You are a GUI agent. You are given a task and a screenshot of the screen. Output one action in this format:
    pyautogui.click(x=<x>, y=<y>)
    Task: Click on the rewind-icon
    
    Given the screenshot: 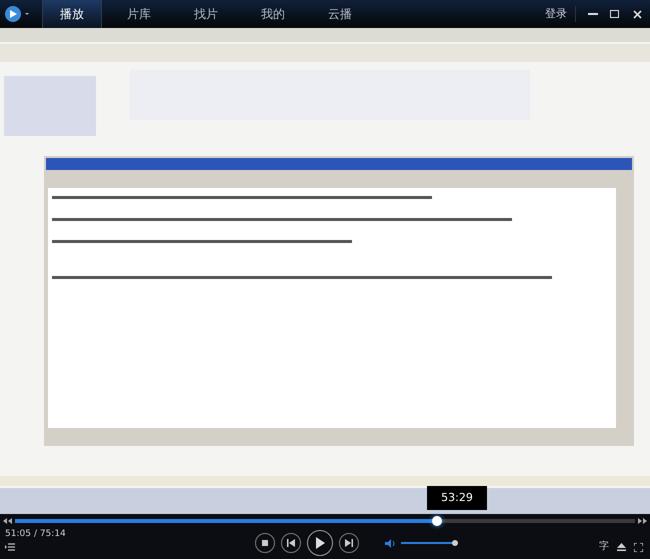 What is the action you would take?
    pyautogui.click(x=7, y=521)
    